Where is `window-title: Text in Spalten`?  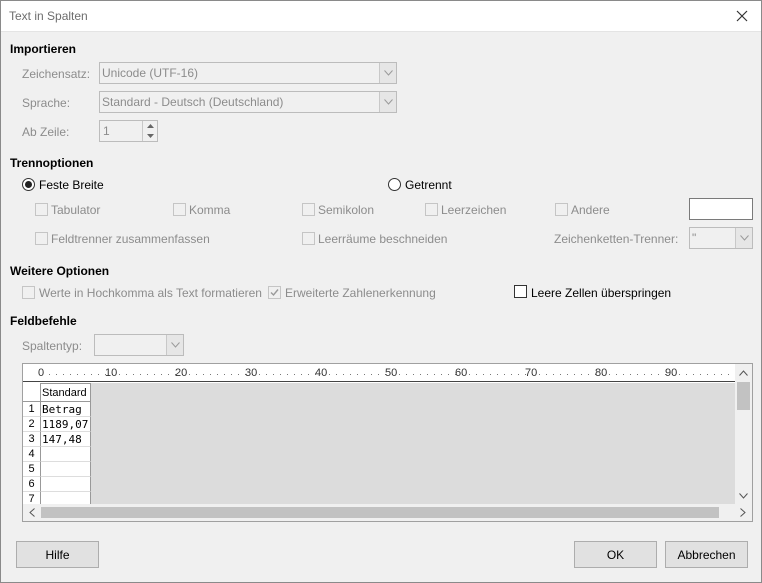
window-title: Text in Spalten is located at coordinates (48, 16).